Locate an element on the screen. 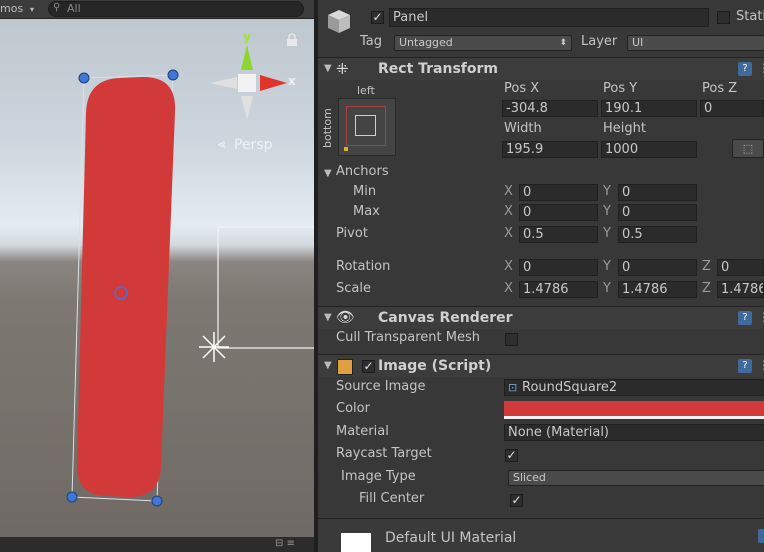 The width and height of the screenshot is (764, 552). material-field: None (Material) is located at coordinates (634, 432).